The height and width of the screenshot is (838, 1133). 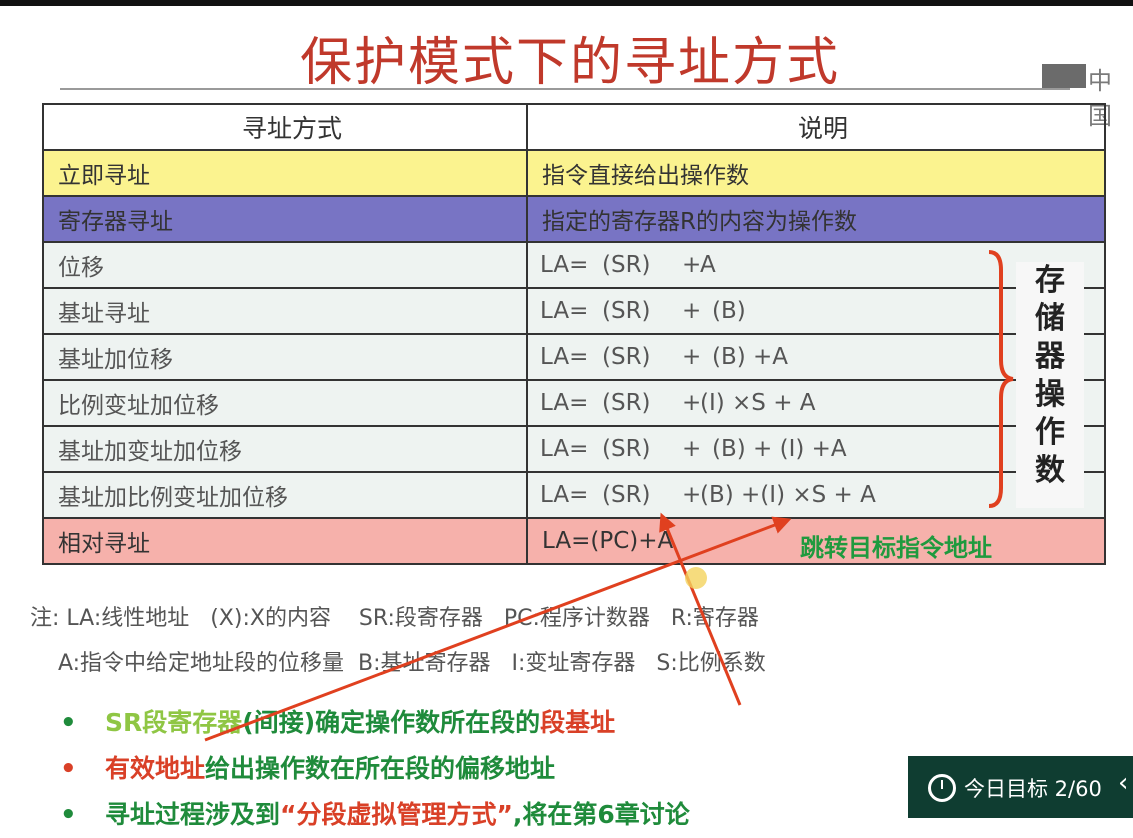 I want to click on table-row-memory: 基址寻址 LA= (SR) + (B), so click(x=574, y=311).